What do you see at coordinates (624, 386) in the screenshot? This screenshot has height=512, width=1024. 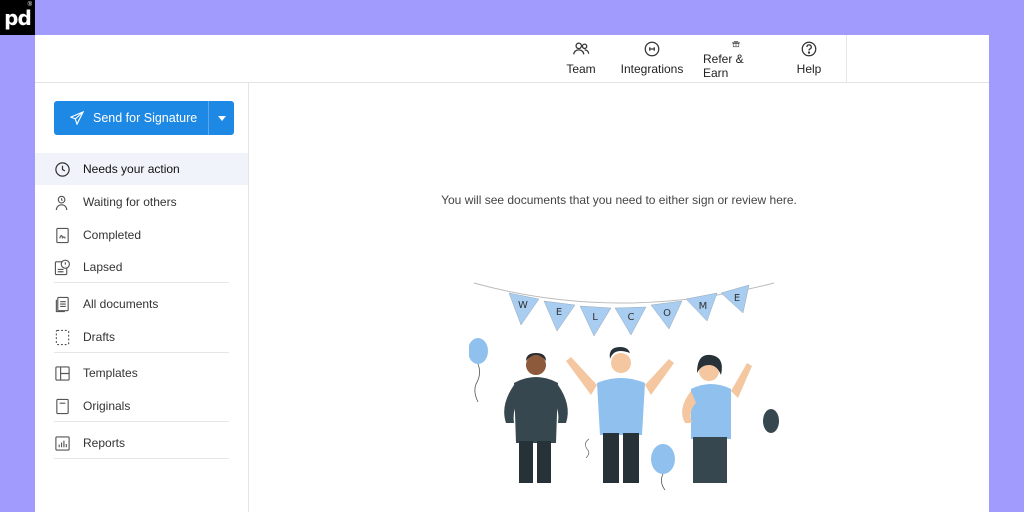 I see `welcome-illustration: W E L C O M E` at bounding box center [624, 386].